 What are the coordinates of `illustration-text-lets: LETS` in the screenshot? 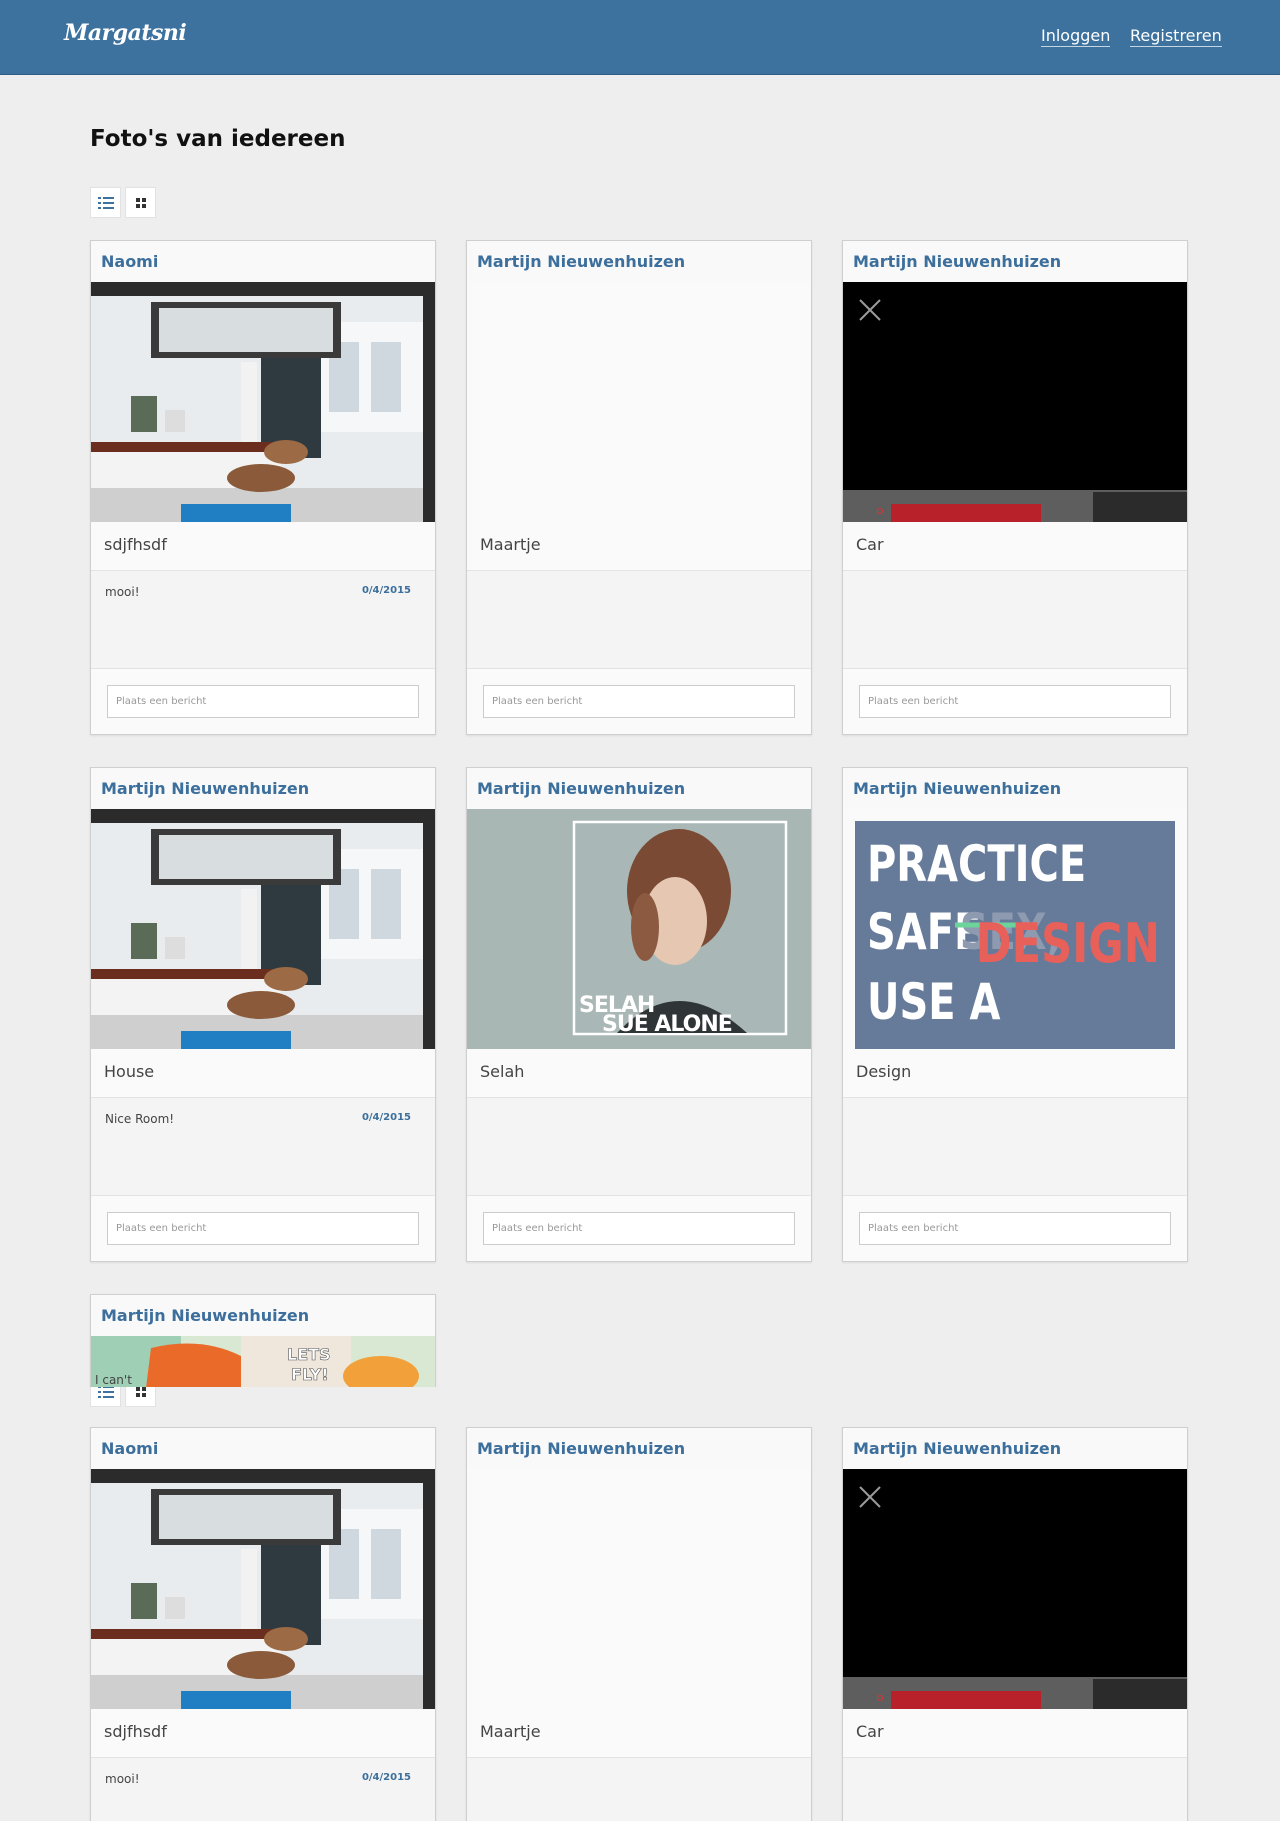 It's located at (309, 1354).